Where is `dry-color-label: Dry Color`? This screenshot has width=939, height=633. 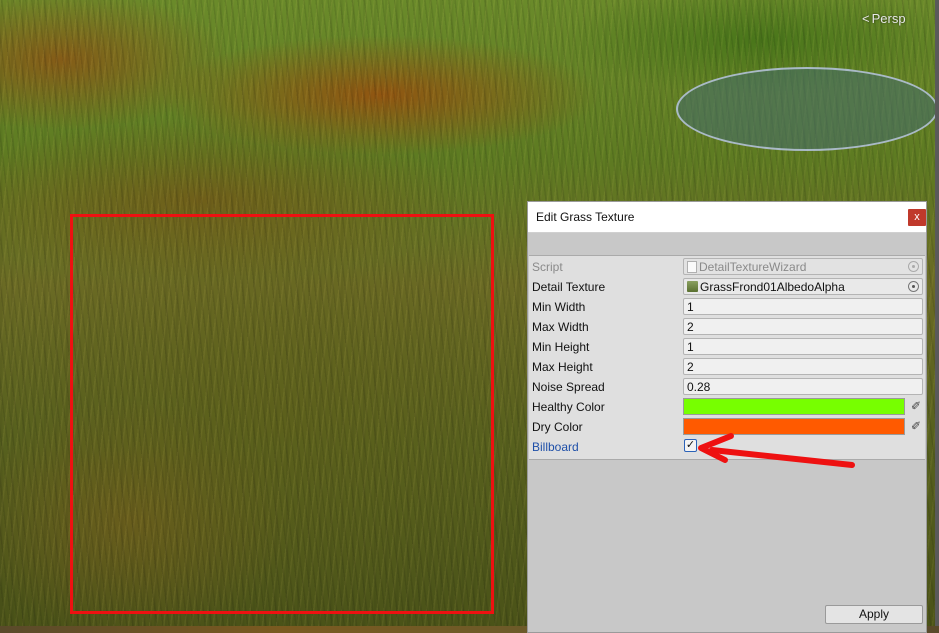
dry-color-label: Dry Color is located at coordinates (557, 427).